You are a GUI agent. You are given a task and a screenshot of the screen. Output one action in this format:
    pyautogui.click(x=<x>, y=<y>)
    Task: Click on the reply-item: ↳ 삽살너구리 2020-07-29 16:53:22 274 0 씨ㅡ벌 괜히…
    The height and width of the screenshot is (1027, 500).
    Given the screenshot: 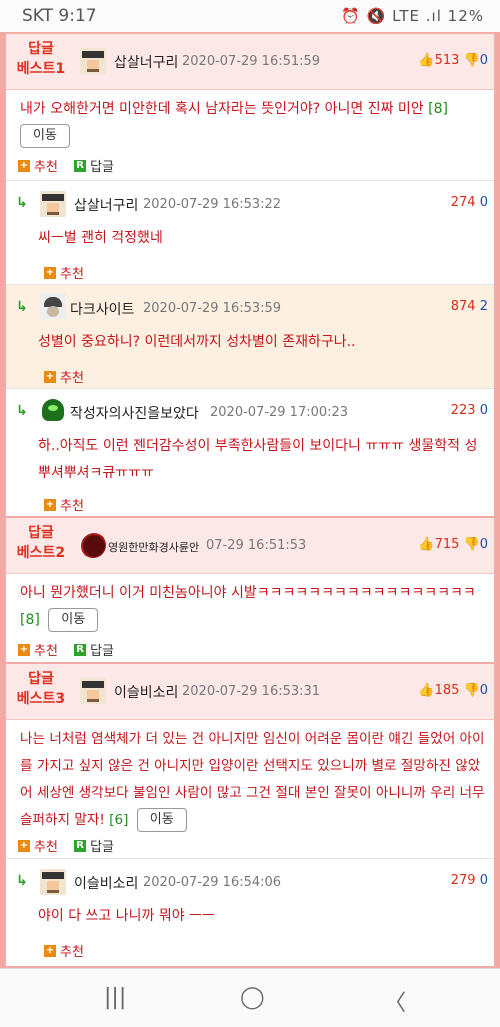 What is the action you would take?
    pyautogui.click(x=250, y=232)
    